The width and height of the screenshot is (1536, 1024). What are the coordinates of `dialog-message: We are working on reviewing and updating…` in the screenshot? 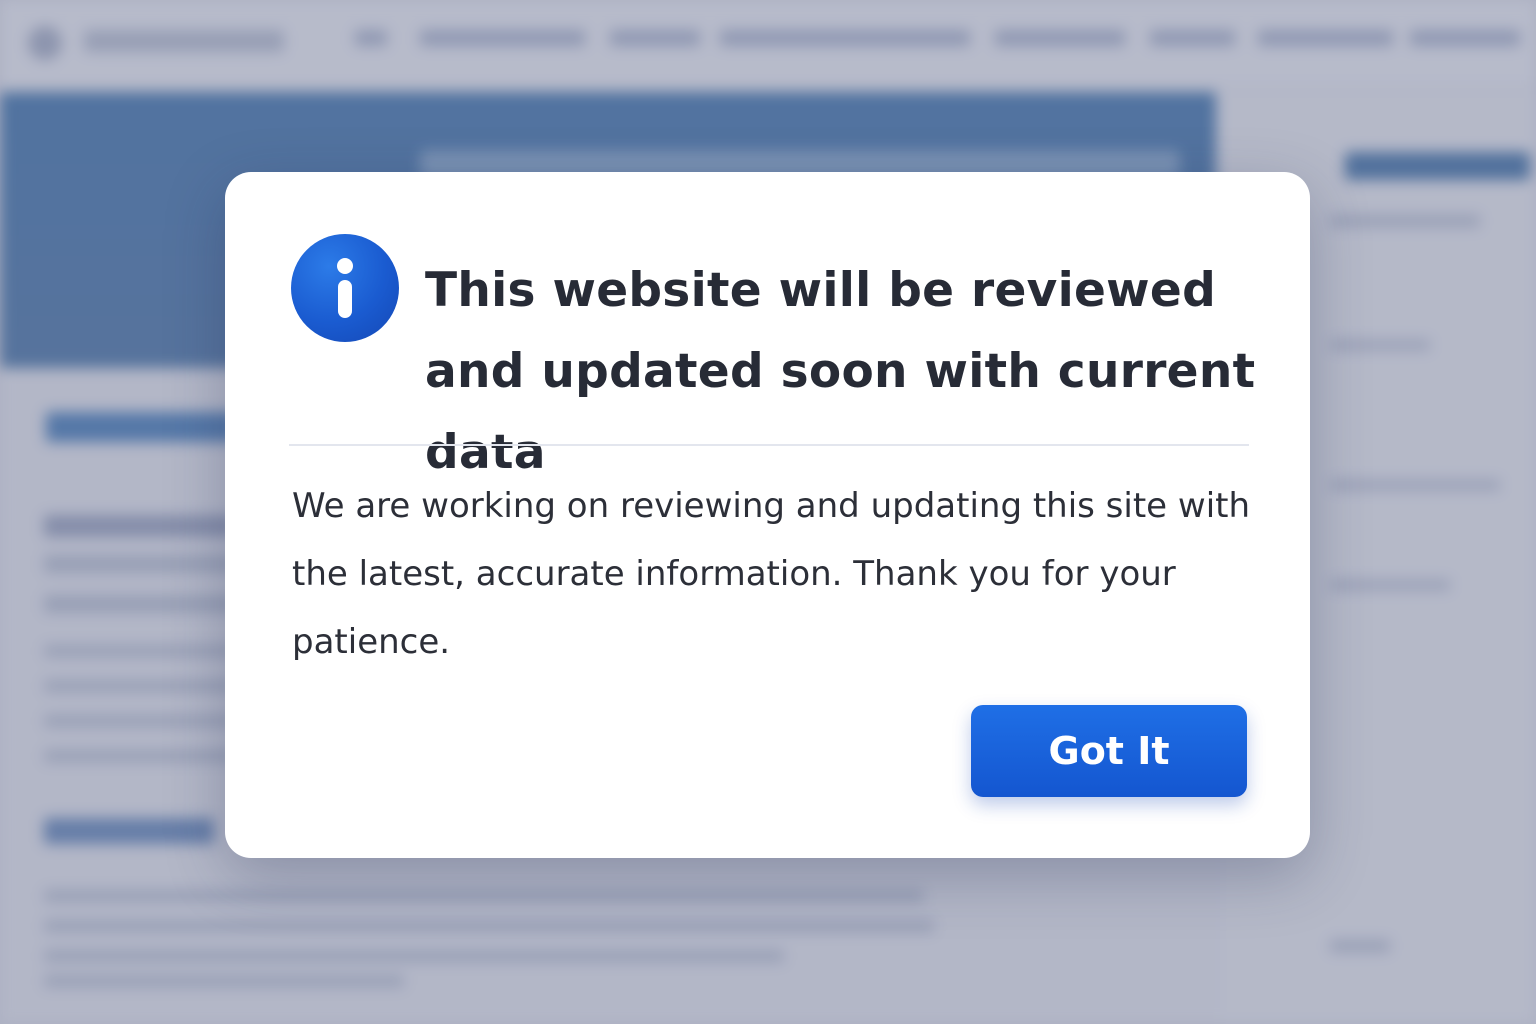 It's located at (771, 574).